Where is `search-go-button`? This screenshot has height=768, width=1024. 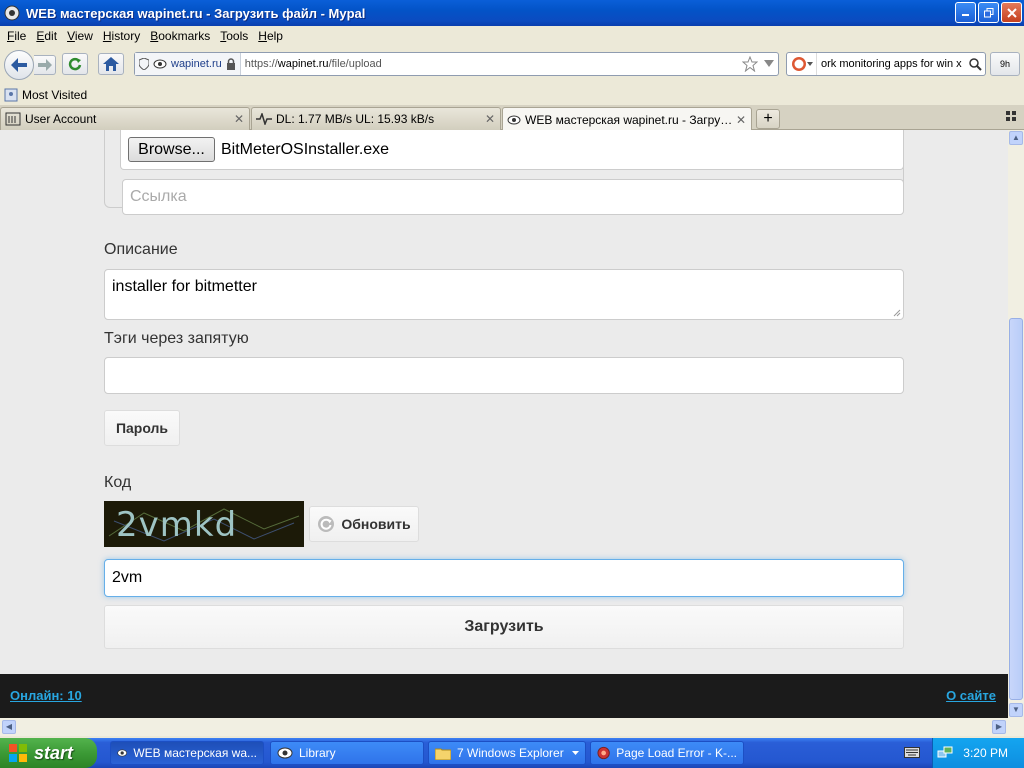
search-go-button is located at coordinates (975, 64).